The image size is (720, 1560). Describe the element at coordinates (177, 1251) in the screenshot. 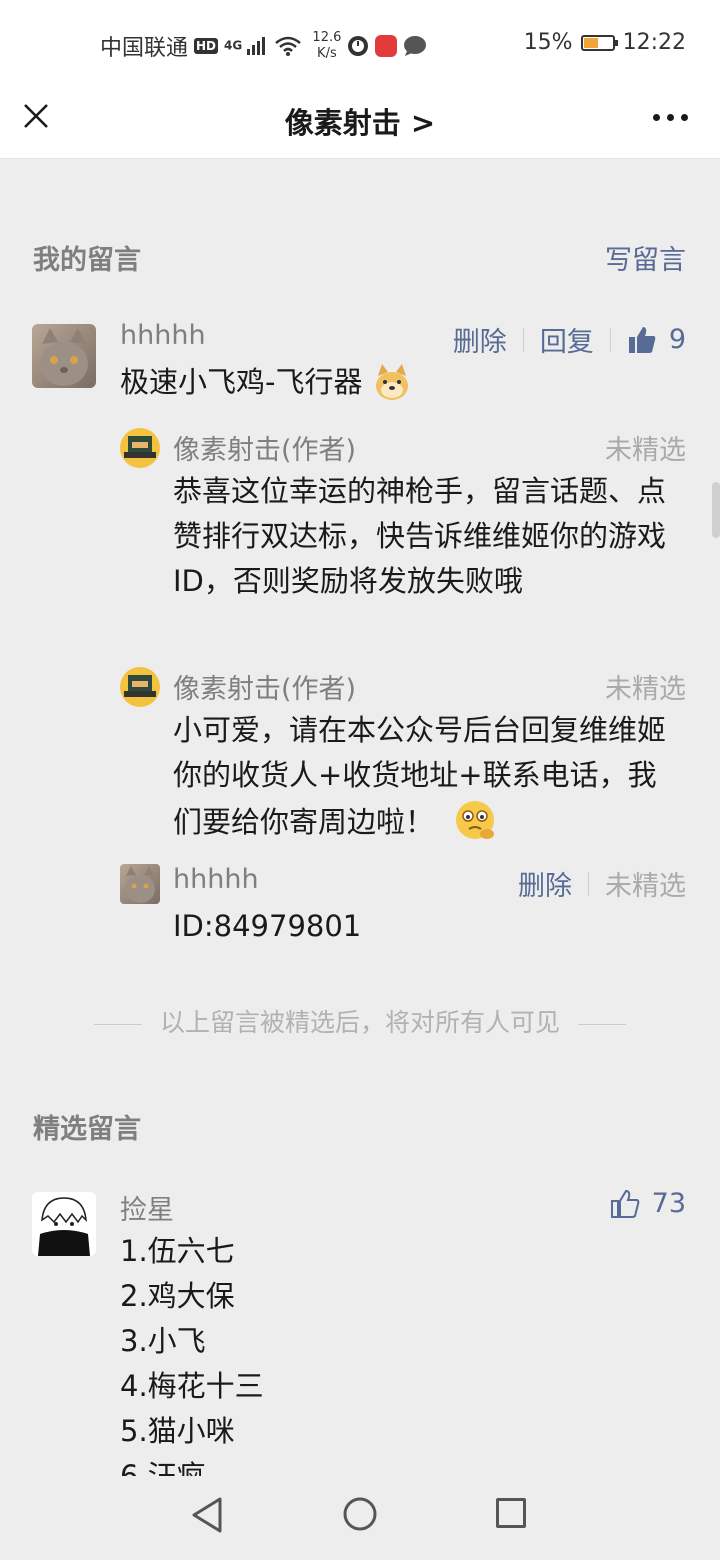

I see `comment-line: 1.伍六七` at that location.